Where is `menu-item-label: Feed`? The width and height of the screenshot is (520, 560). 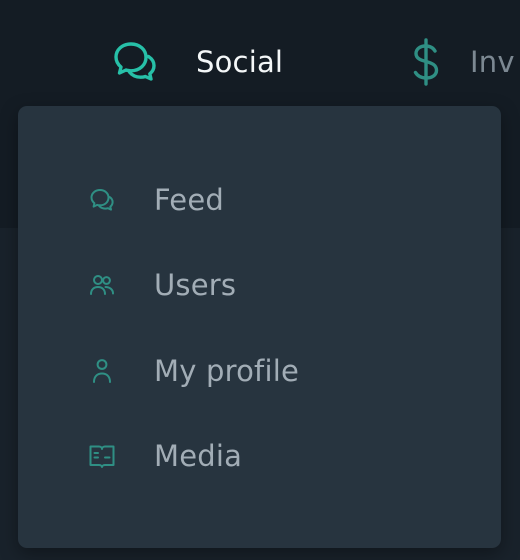 menu-item-label: Feed is located at coordinates (189, 200).